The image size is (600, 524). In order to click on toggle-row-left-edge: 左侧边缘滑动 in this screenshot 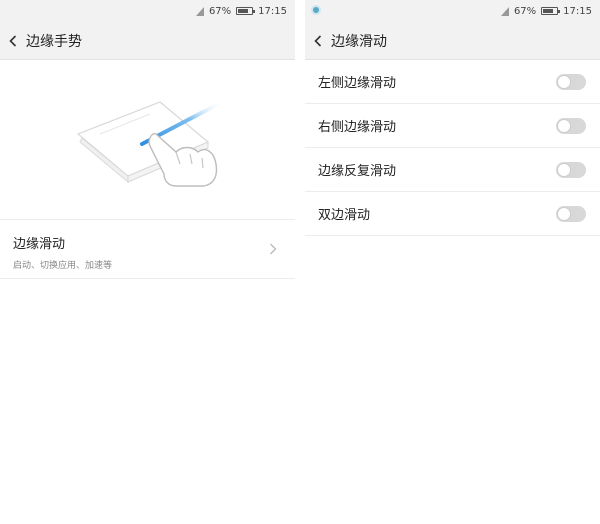, I will do `click(452, 82)`.